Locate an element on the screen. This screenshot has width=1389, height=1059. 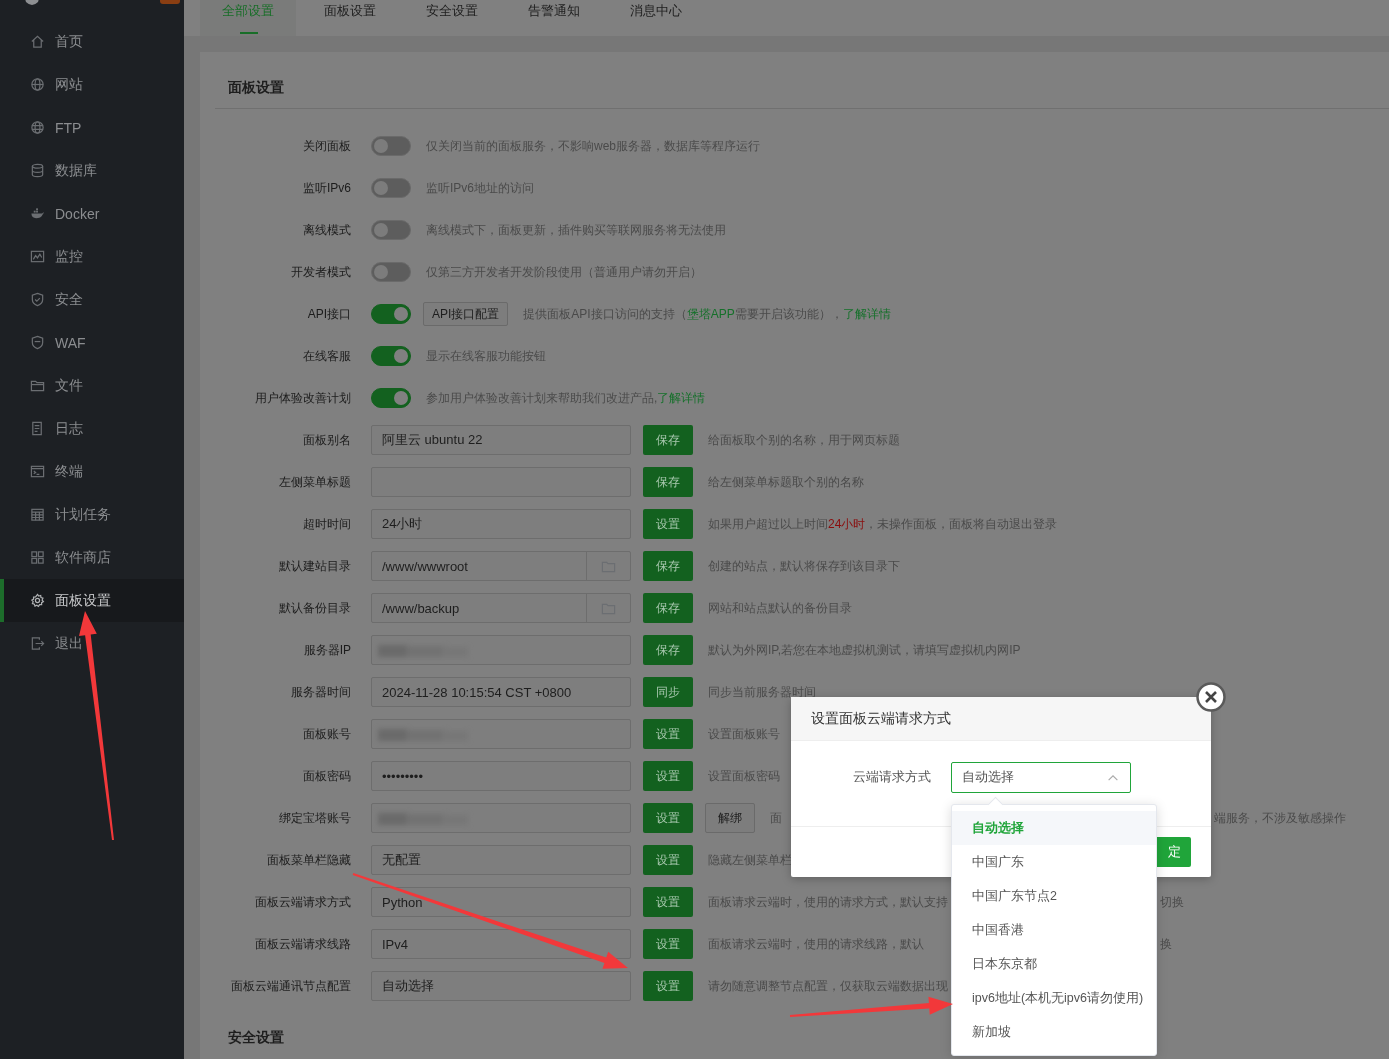
chart-icon is located at coordinates (37, 256).